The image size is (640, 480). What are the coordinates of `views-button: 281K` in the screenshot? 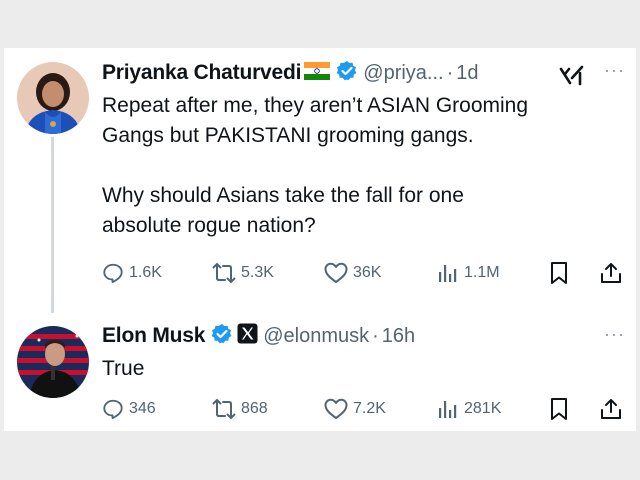 It's located at (469, 409).